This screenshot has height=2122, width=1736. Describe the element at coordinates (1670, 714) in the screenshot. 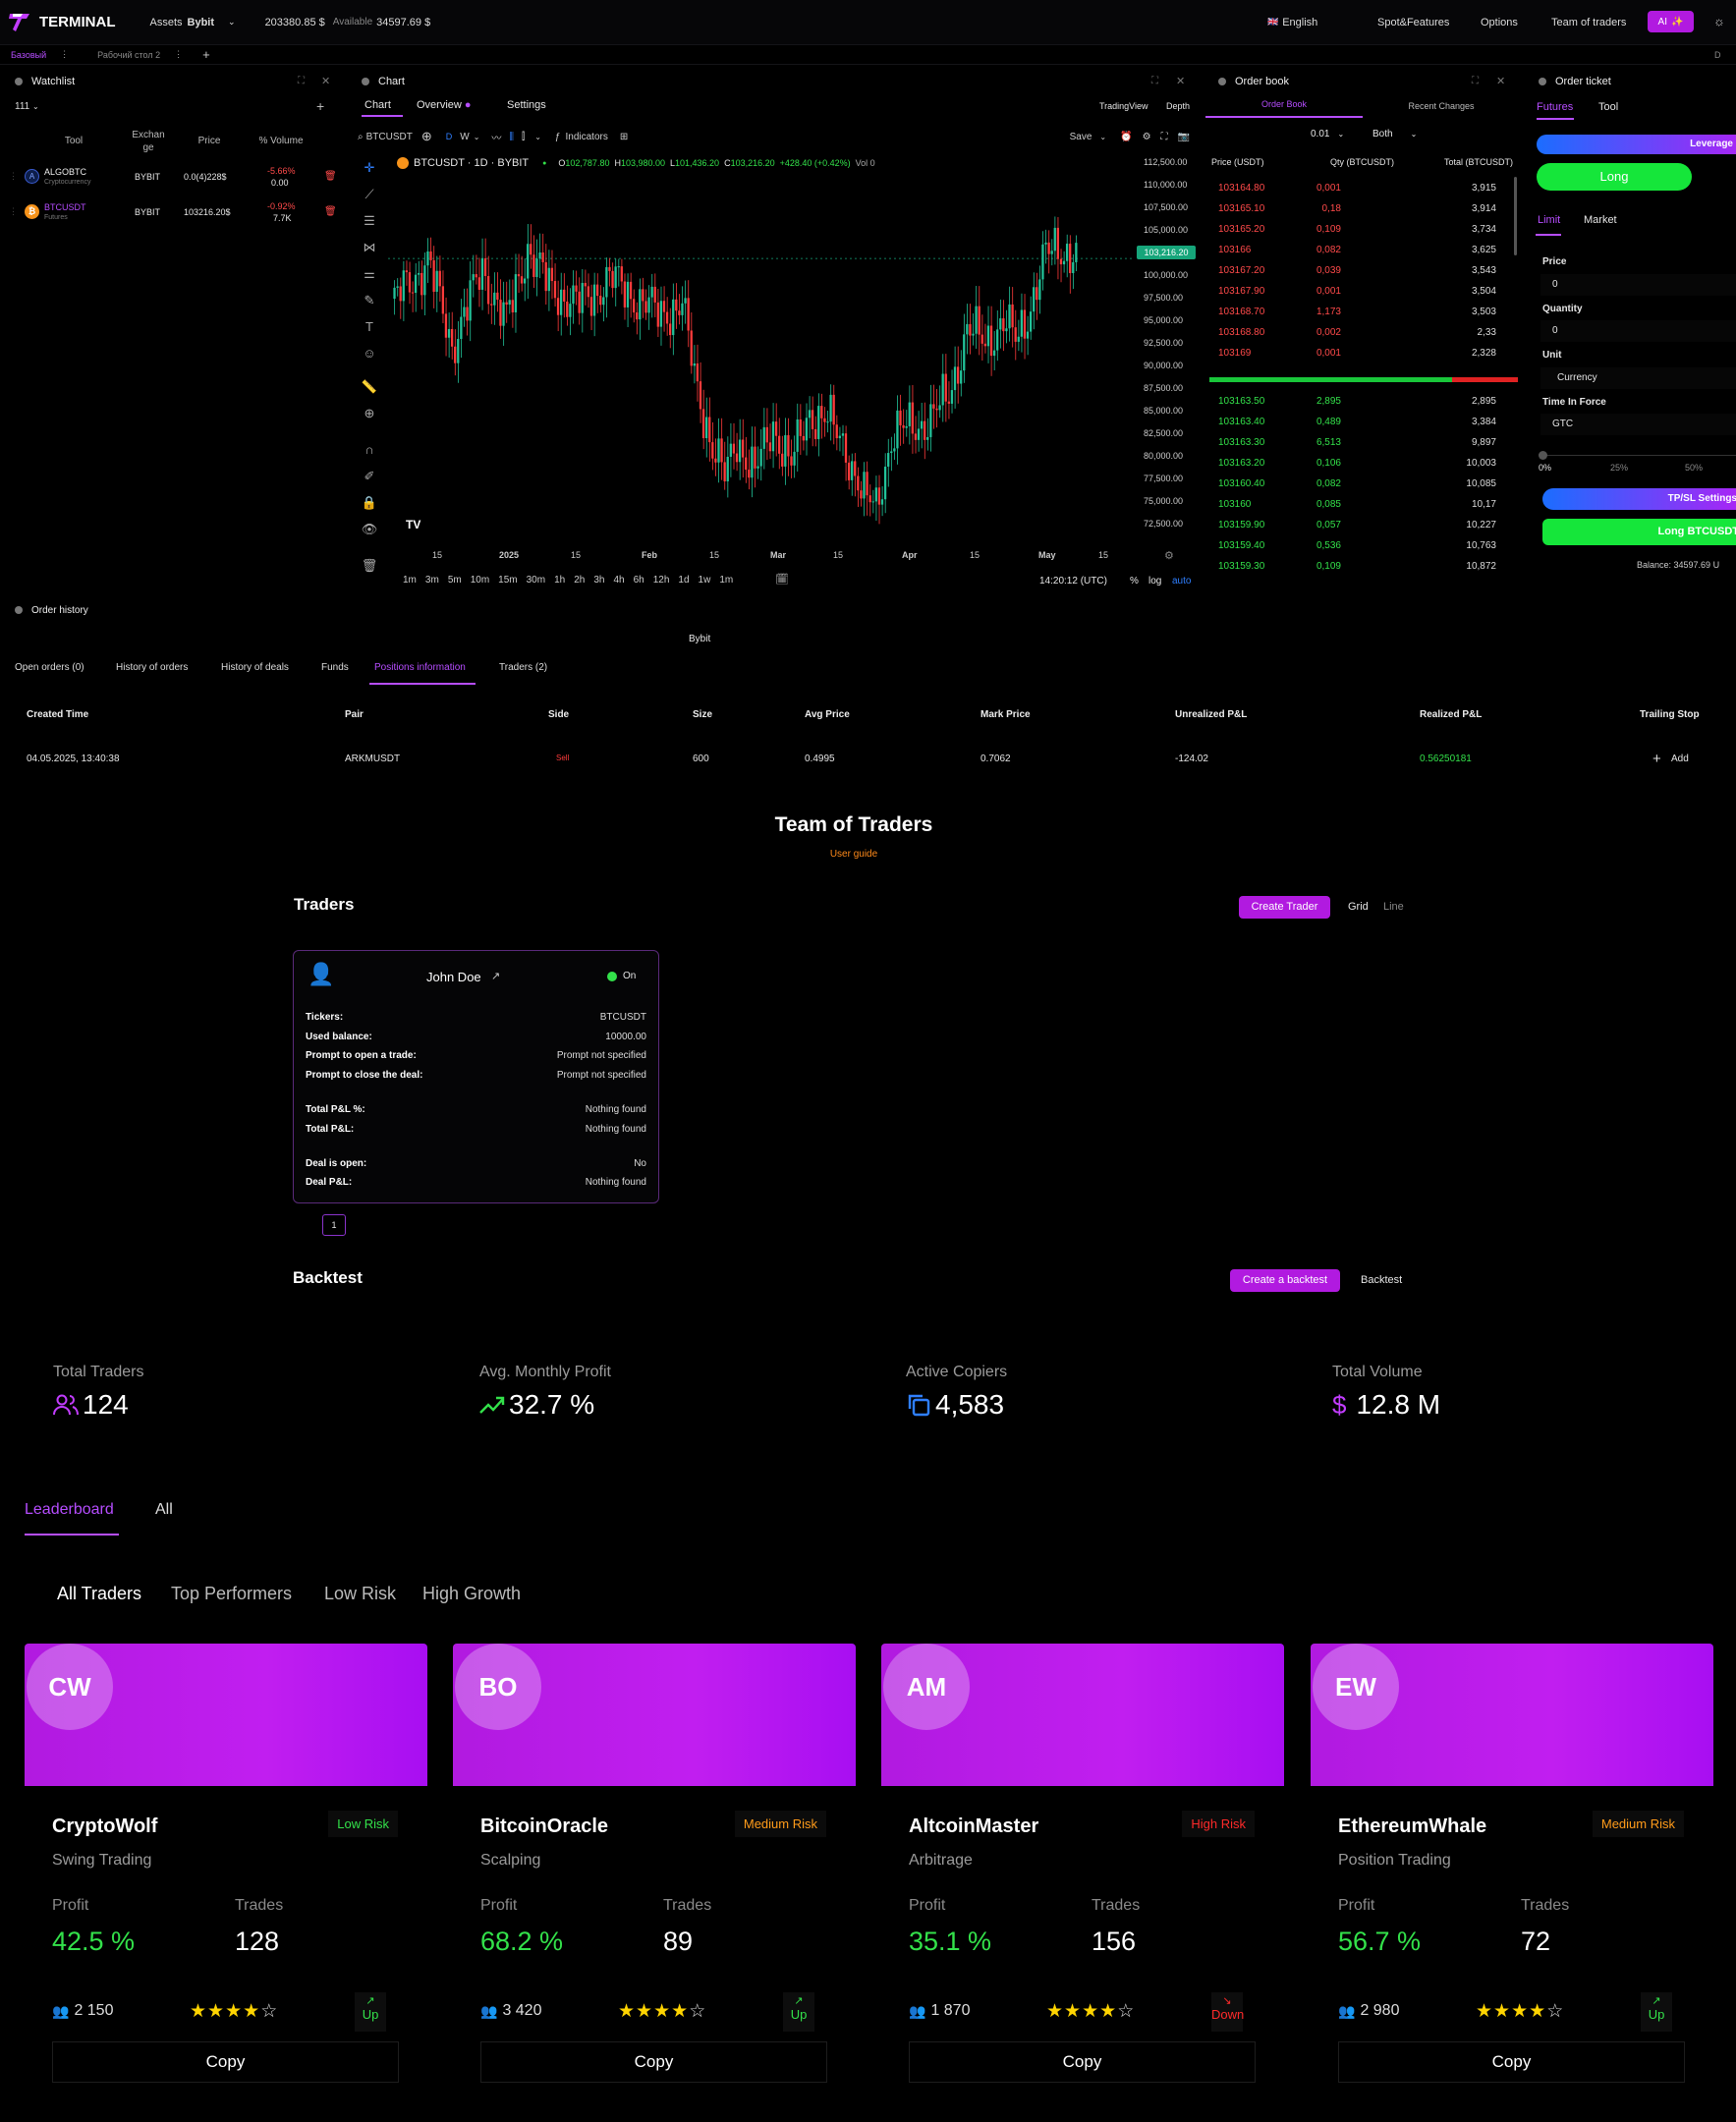

I see `col-header: Trailing Stop` at that location.